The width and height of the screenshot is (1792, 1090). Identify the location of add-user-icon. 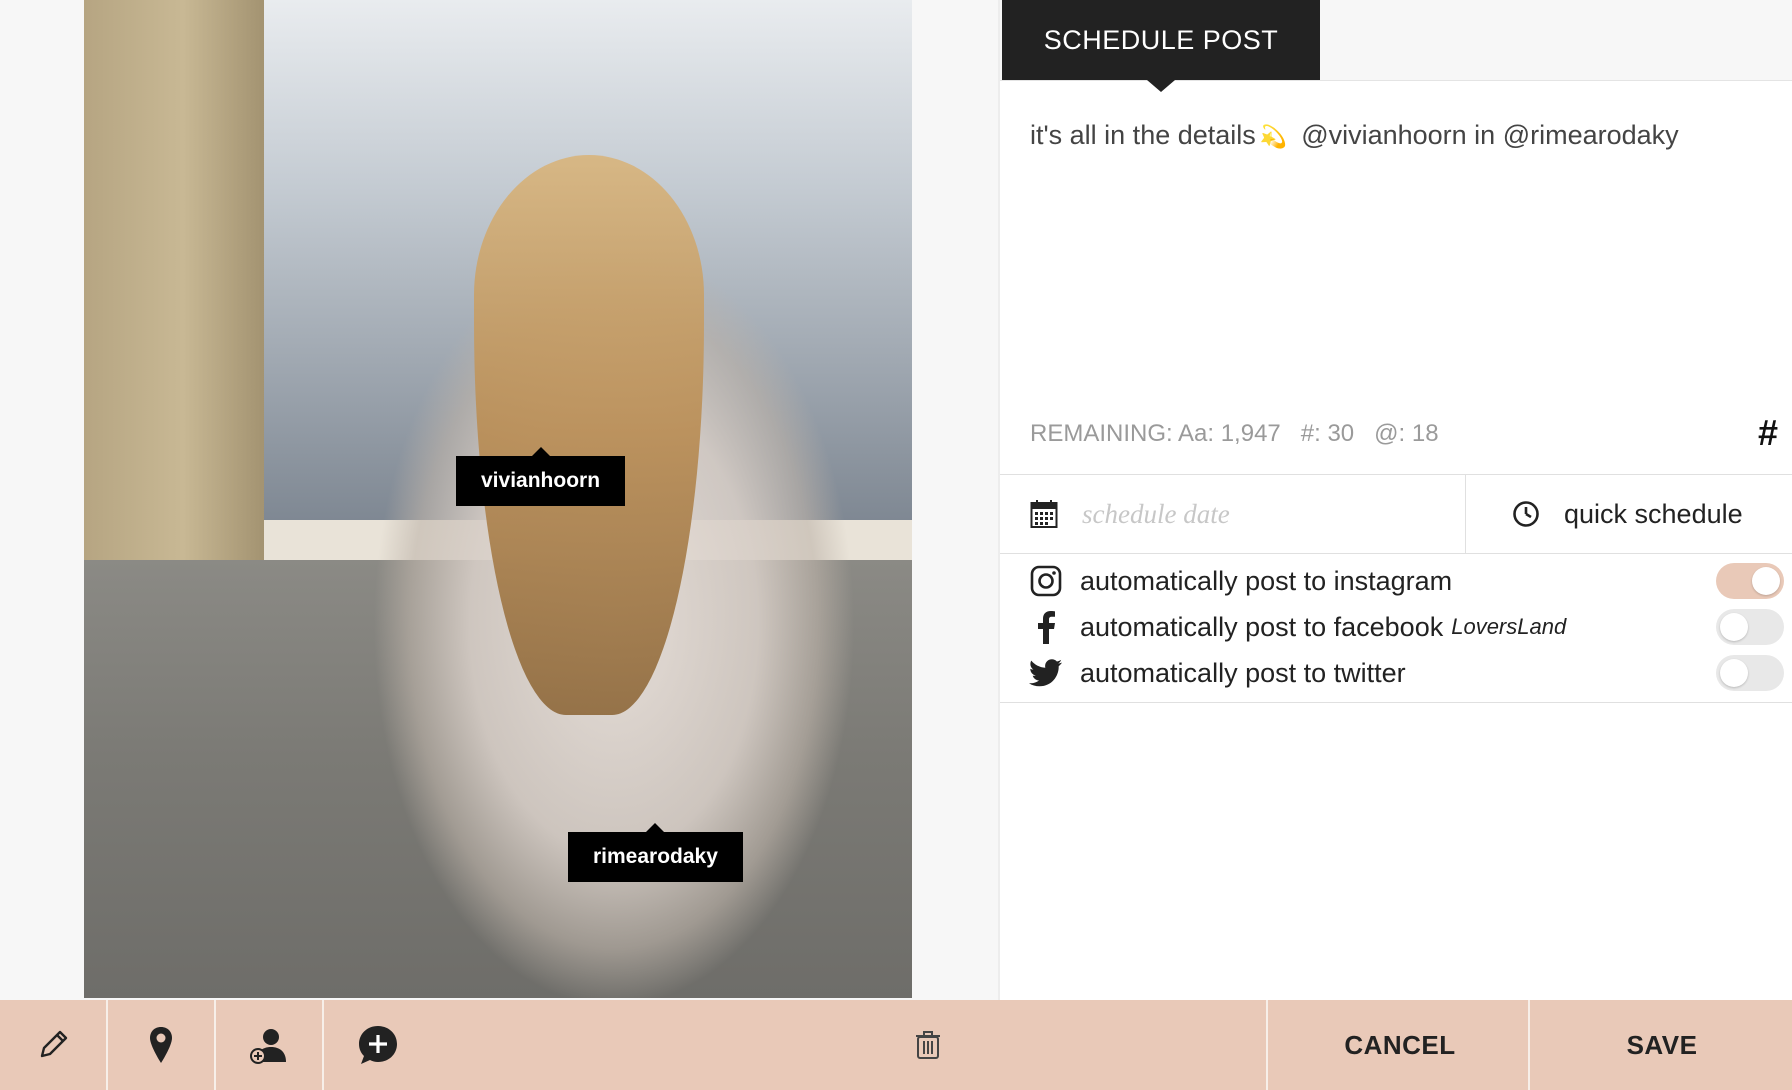
(268, 1046).